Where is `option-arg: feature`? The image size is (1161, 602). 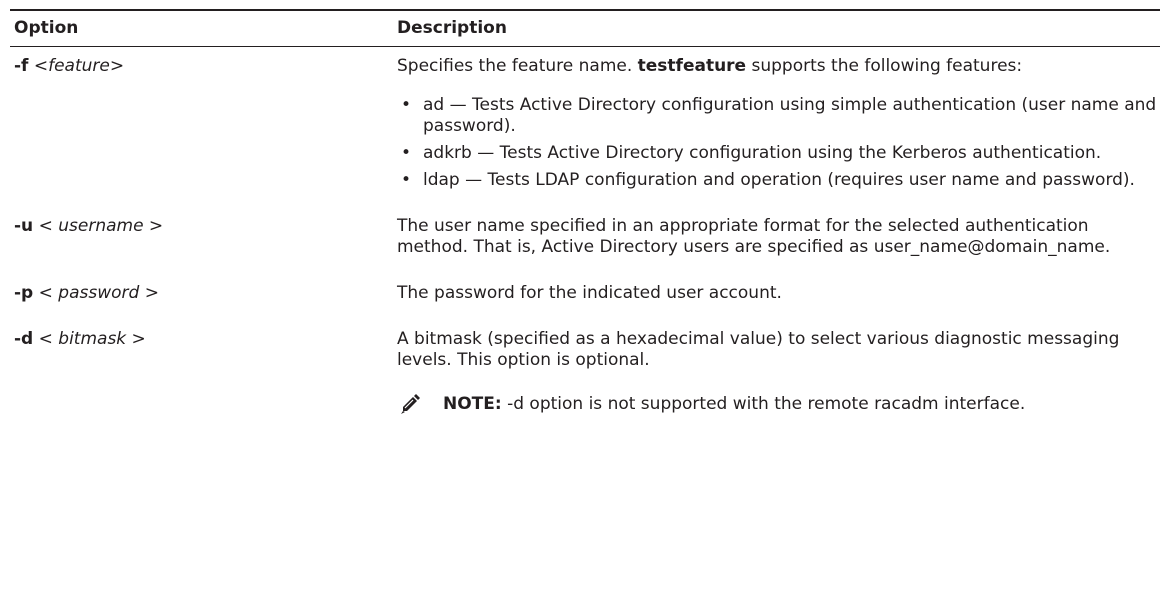
option-arg: feature is located at coordinates (79, 66).